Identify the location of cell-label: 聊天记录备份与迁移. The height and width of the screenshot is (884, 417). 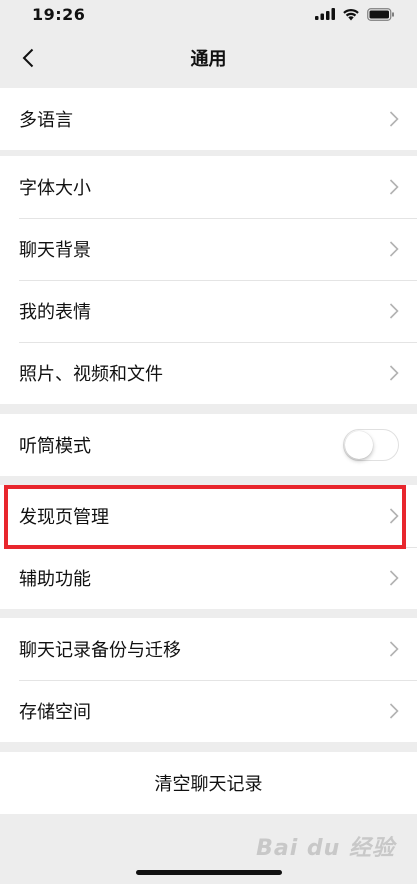
(100, 650).